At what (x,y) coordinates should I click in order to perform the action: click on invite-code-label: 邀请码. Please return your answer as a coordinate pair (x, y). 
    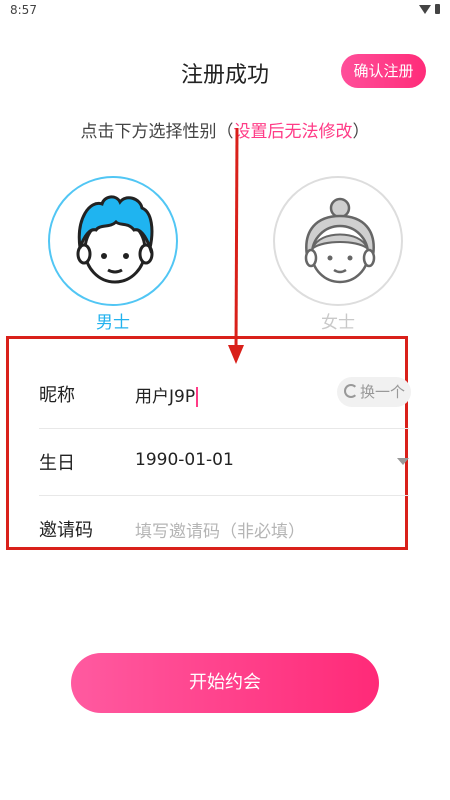
    Looking at the image, I should click on (66, 530).